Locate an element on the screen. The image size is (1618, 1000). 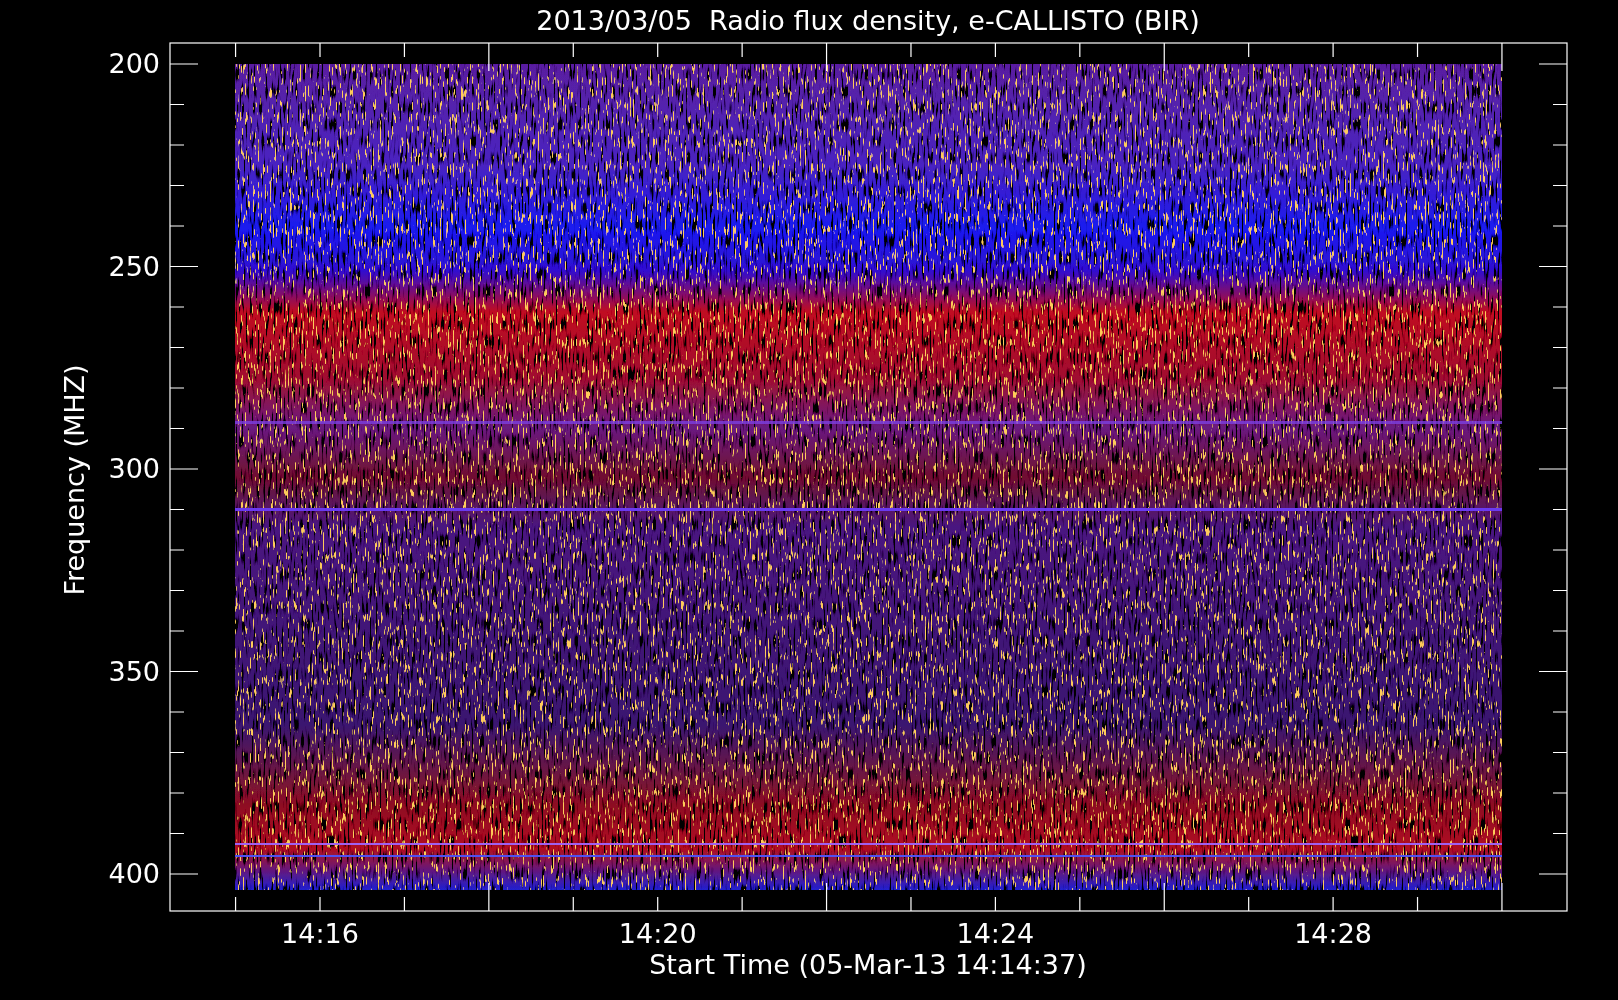
y-axis-label: Frequency (MHZ) is located at coordinates (74, 480).